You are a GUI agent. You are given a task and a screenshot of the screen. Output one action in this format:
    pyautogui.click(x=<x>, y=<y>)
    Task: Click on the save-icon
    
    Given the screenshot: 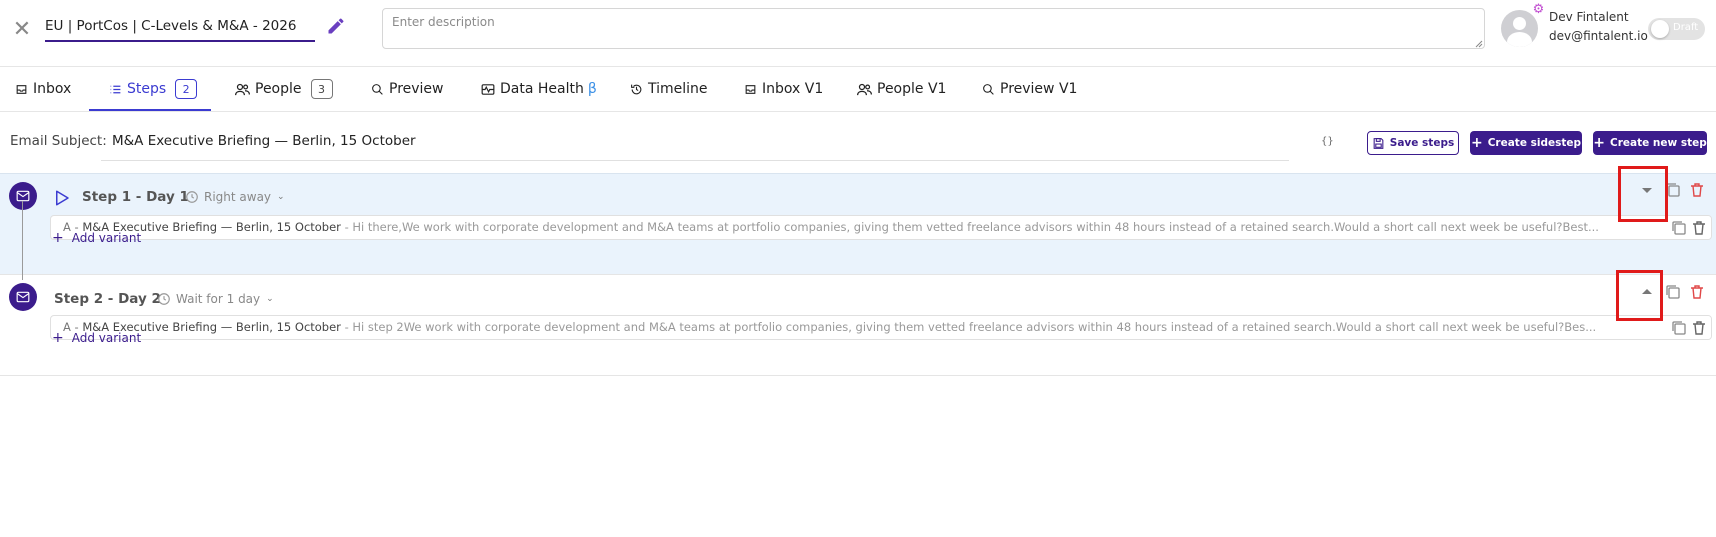 What is the action you would take?
    pyautogui.click(x=1378, y=143)
    